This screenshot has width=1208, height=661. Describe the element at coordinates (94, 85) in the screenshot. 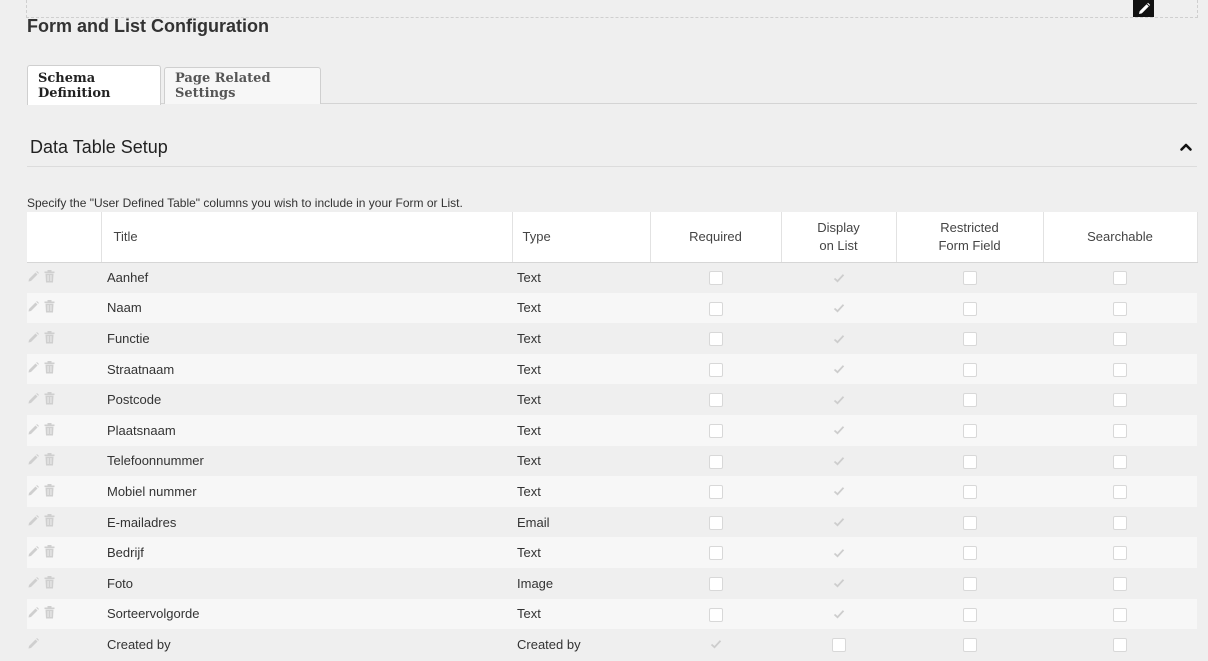

I see `tab-schema-definition: Schema Definition` at that location.